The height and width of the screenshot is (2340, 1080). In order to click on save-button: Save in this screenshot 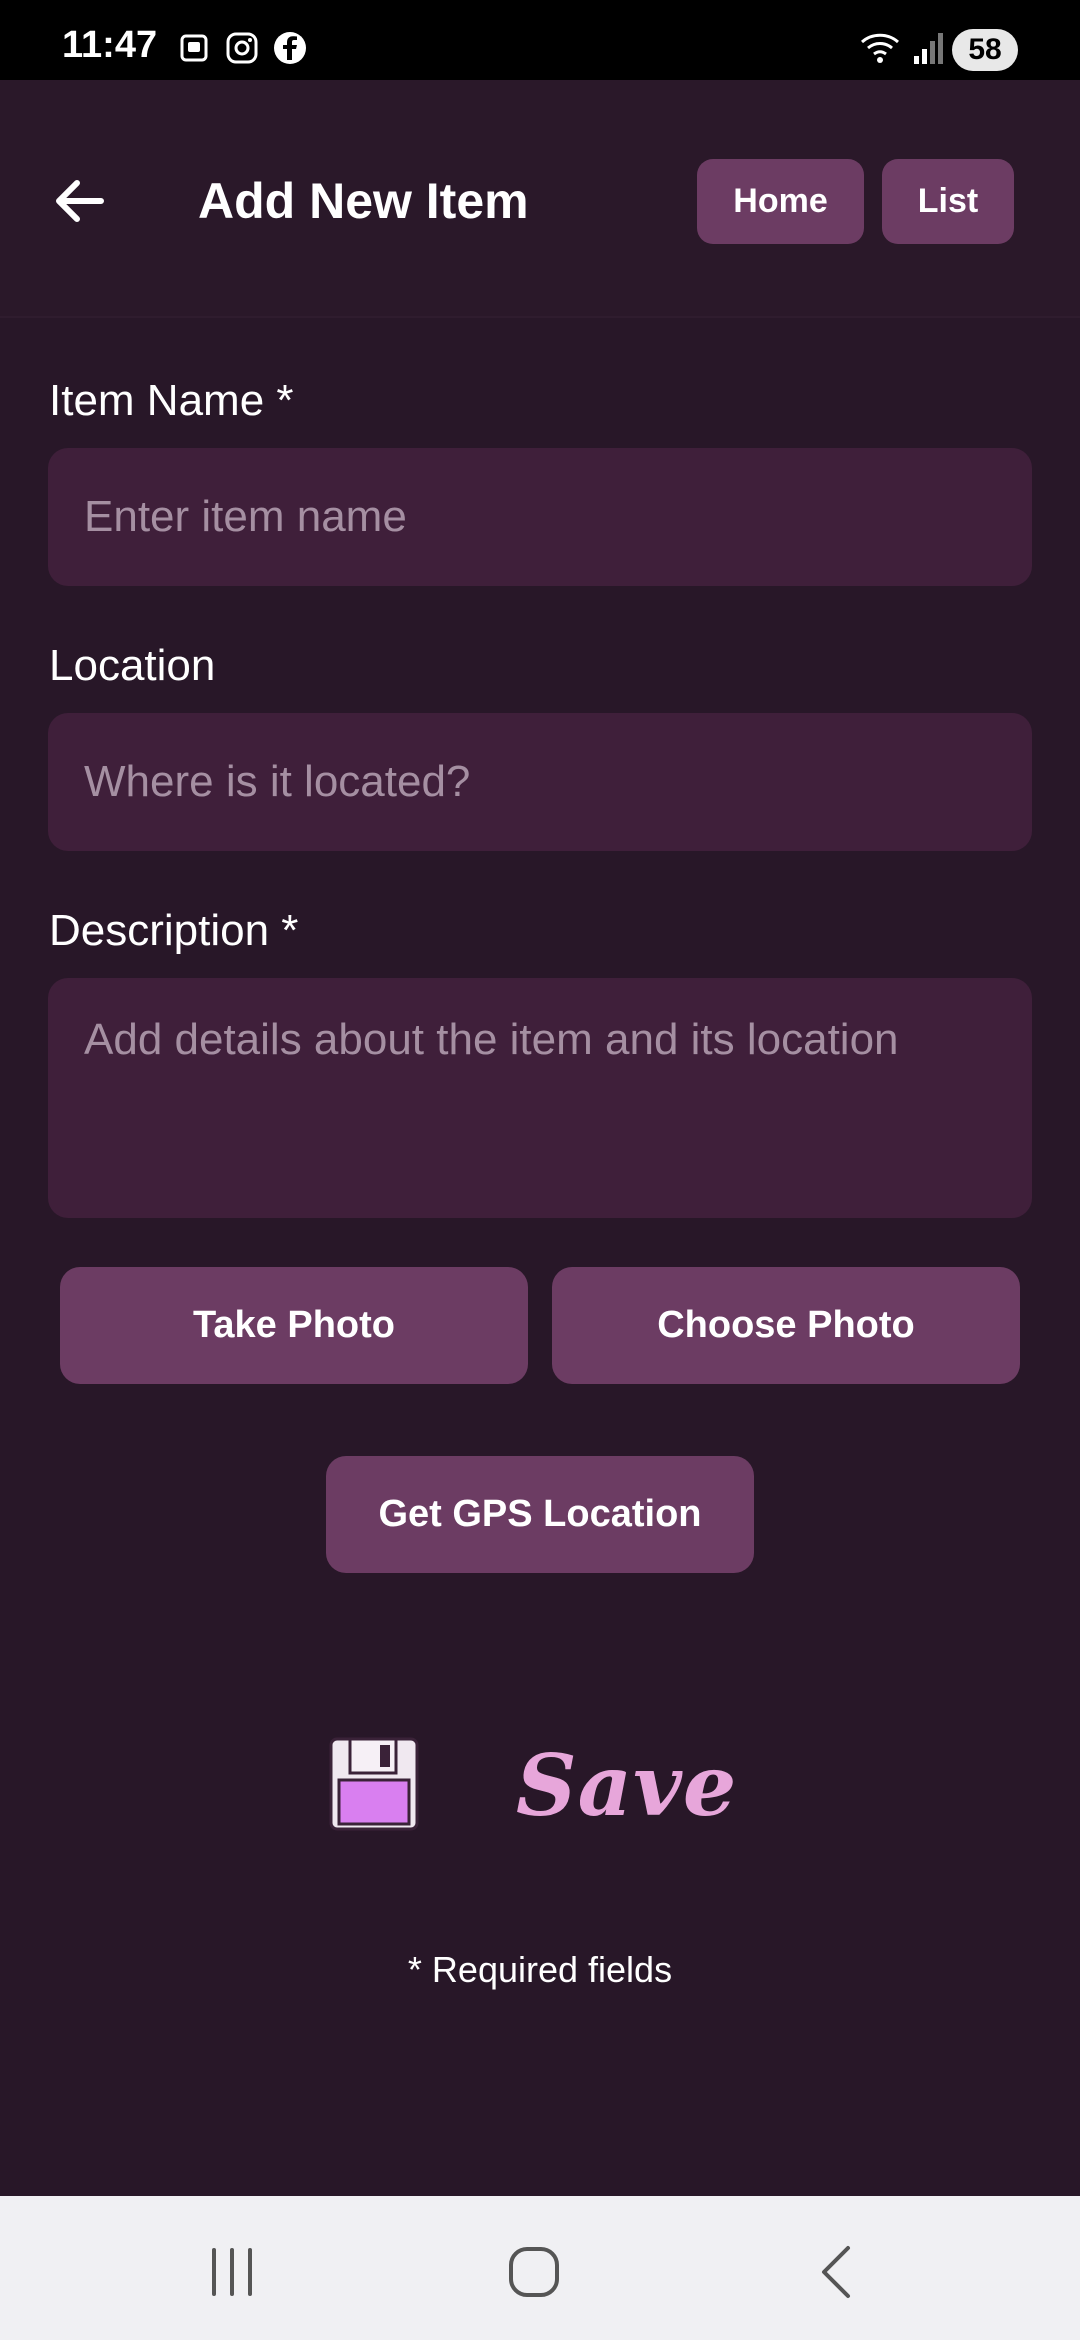, I will do `click(528, 1785)`.